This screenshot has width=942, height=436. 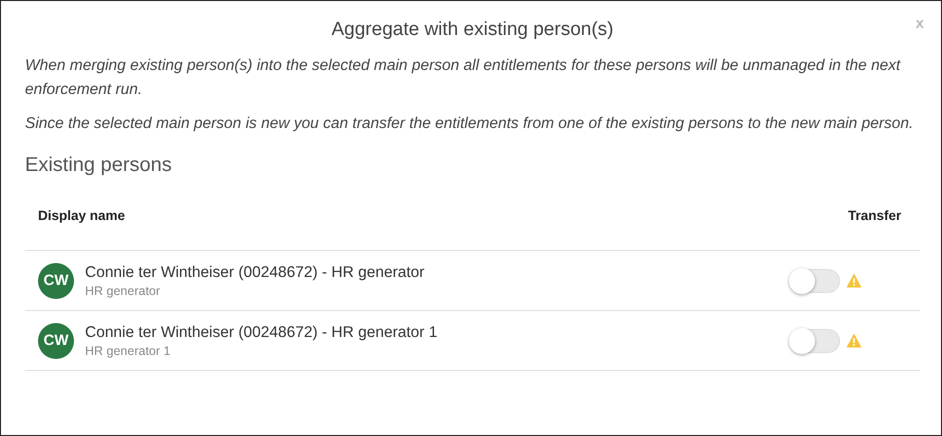 I want to click on column-header: Display name, so click(x=82, y=215).